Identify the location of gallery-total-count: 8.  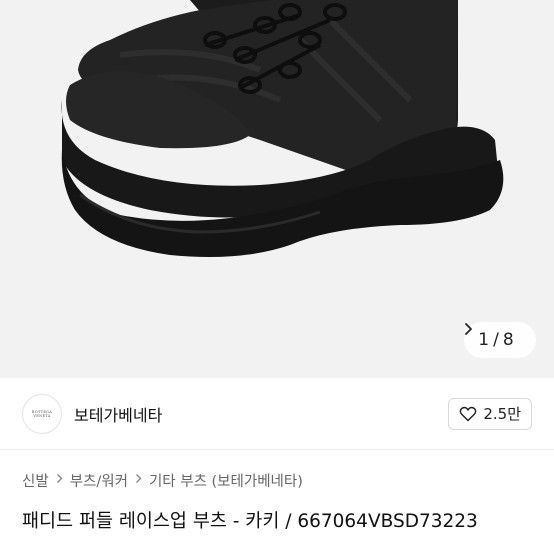
(508, 340).